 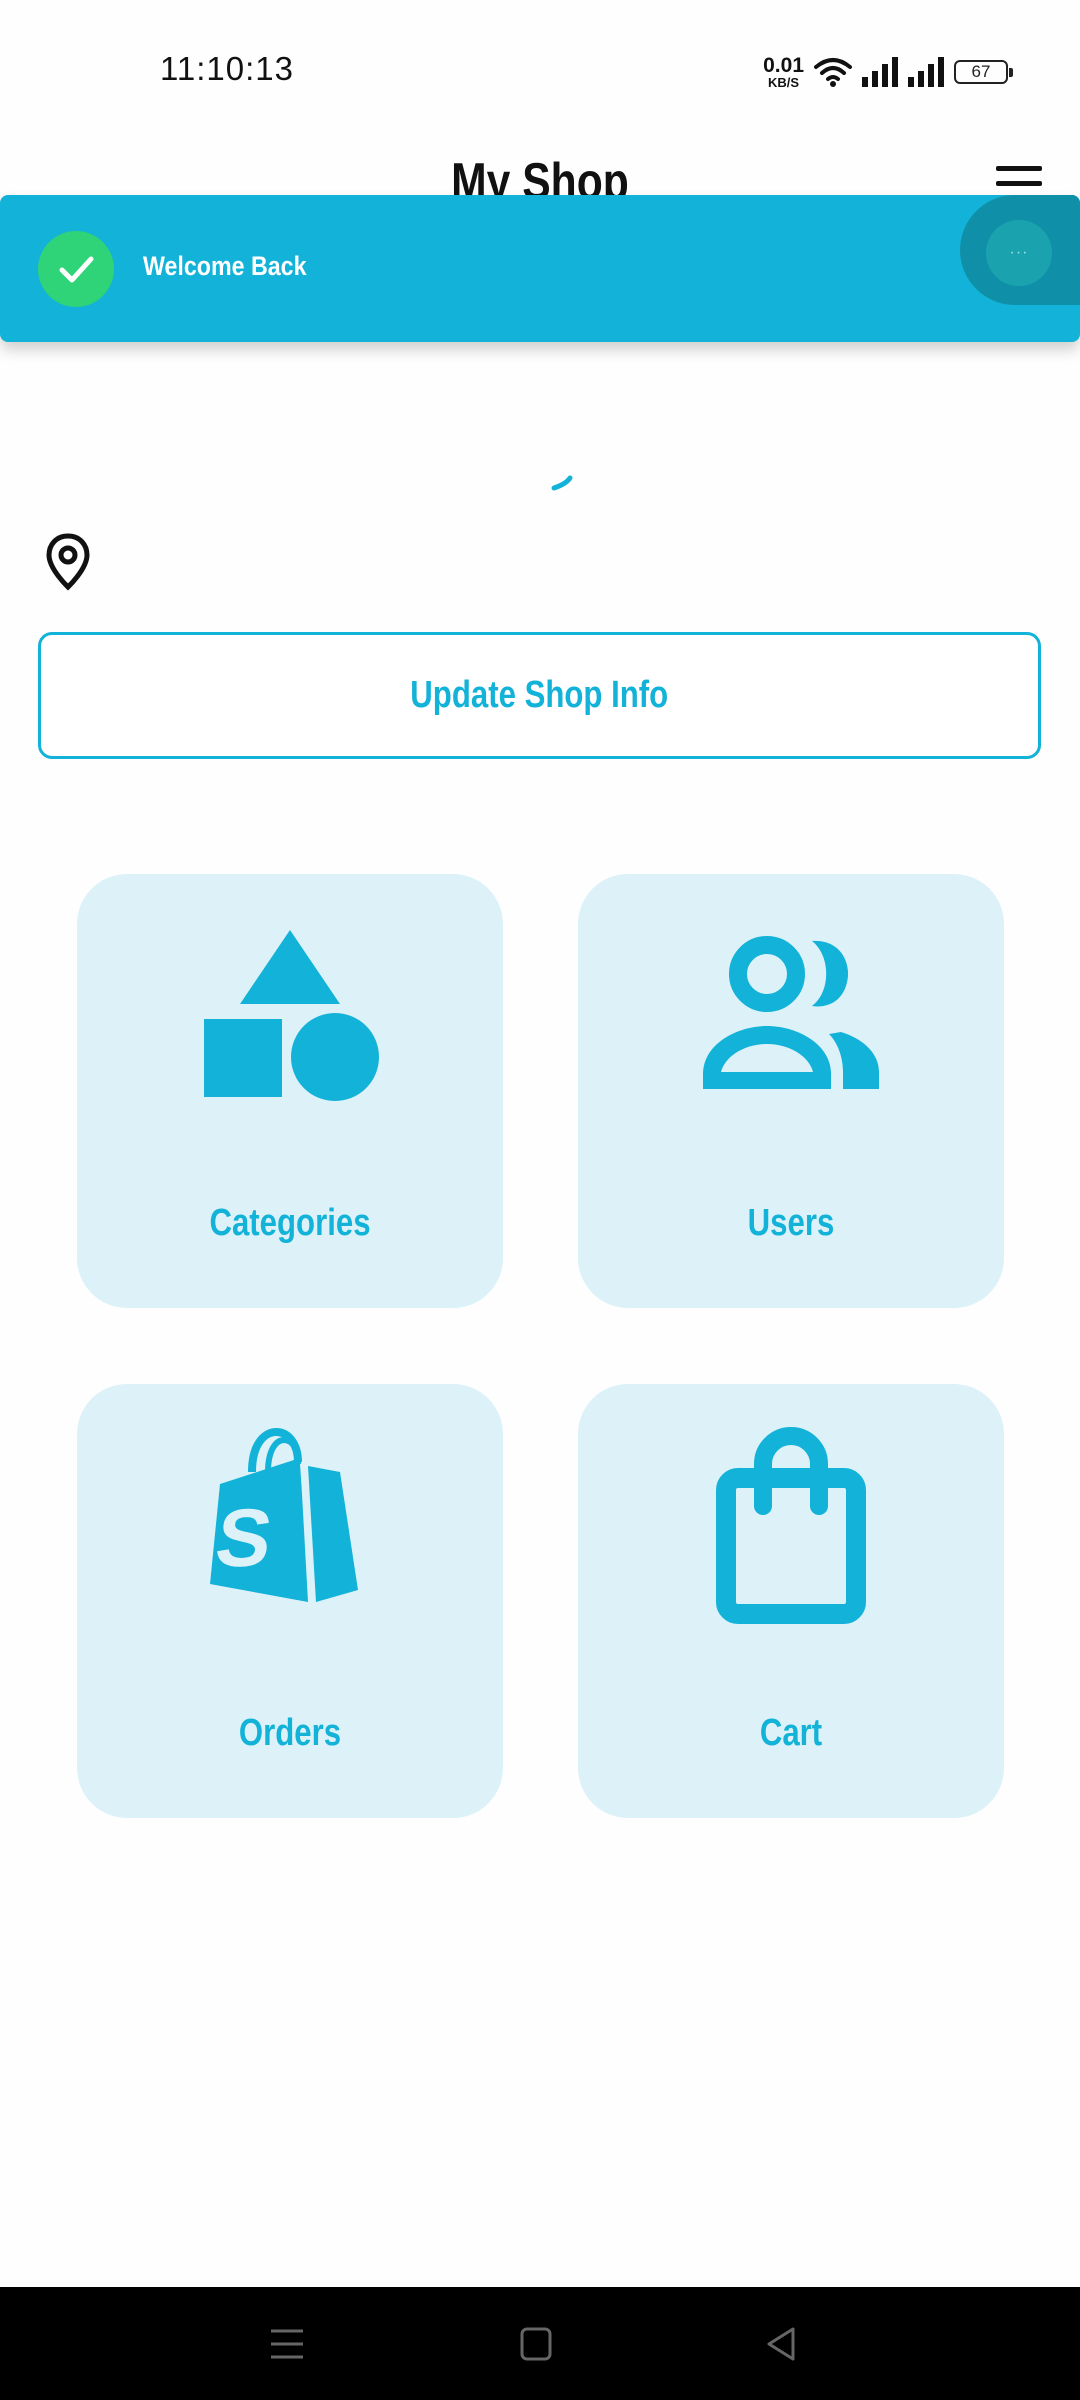 What do you see at coordinates (290, 1733) in the screenshot?
I see `orders-label: Orders` at bounding box center [290, 1733].